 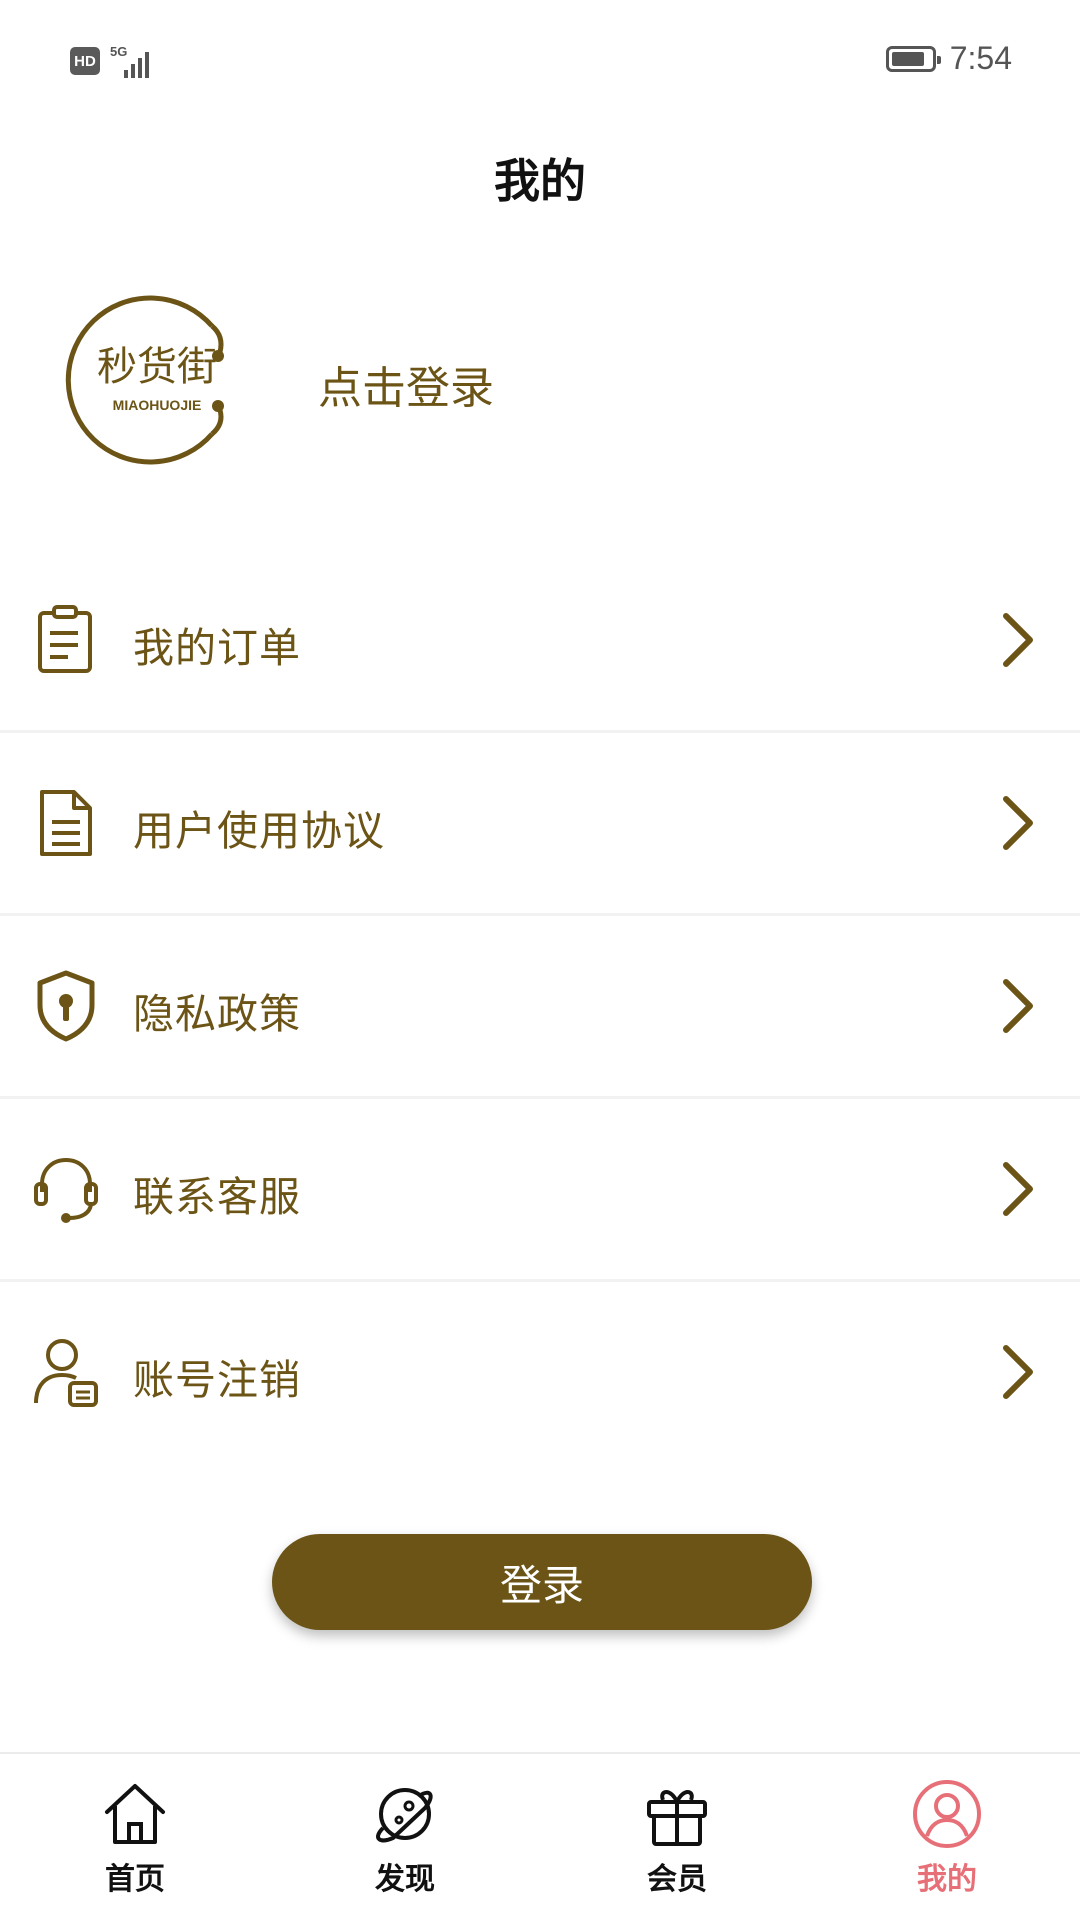 What do you see at coordinates (540, 181) in the screenshot?
I see `page-title: 我的` at bounding box center [540, 181].